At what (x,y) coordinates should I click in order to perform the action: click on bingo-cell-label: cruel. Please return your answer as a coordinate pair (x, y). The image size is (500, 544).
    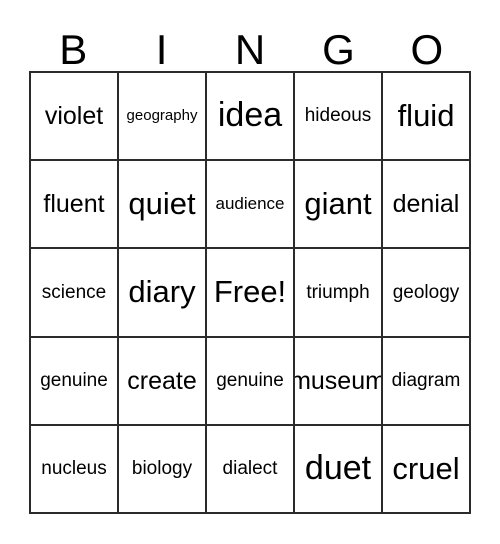
    Looking at the image, I should click on (426, 468).